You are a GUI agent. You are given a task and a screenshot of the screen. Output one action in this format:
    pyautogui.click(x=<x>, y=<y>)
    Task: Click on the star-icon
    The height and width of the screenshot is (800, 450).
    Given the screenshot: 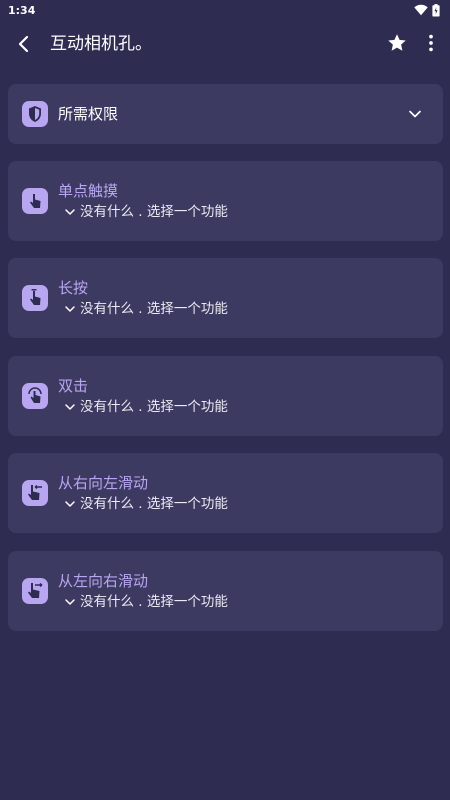 What is the action you would take?
    pyautogui.click(x=397, y=43)
    